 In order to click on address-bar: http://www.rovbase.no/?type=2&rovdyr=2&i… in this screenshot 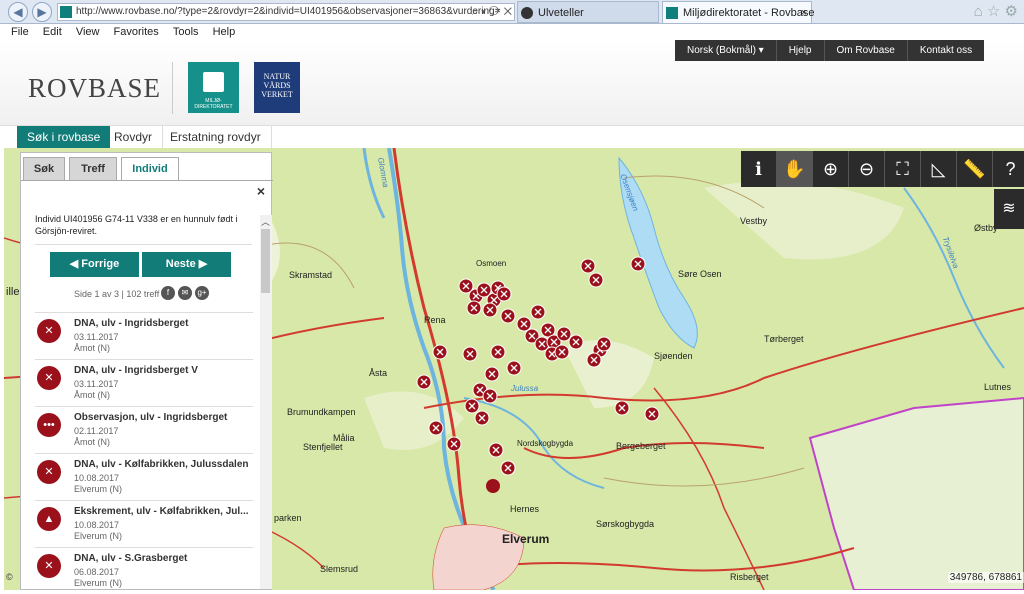, I will do `click(286, 12)`.